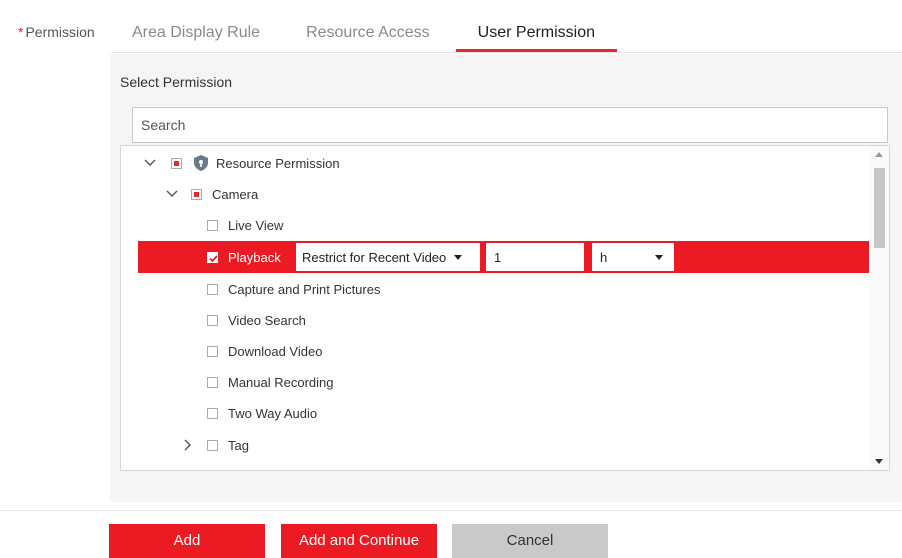 Image resolution: width=902 pixels, height=558 pixels. What do you see at coordinates (879, 308) in the screenshot?
I see `tree-scrollbar` at bounding box center [879, 308].